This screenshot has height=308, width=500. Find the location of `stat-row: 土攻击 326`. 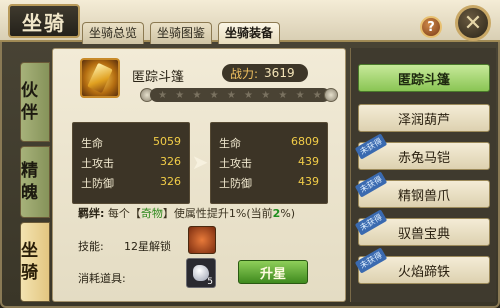

stat-row: 土攻击 326 is located at coordinates (131, 163).